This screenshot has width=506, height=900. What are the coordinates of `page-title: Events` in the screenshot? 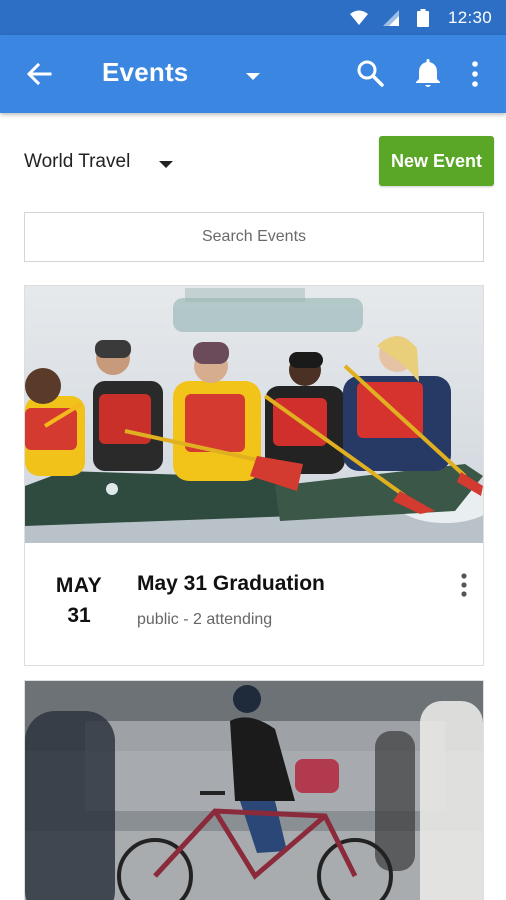 It's located at (145, 72).